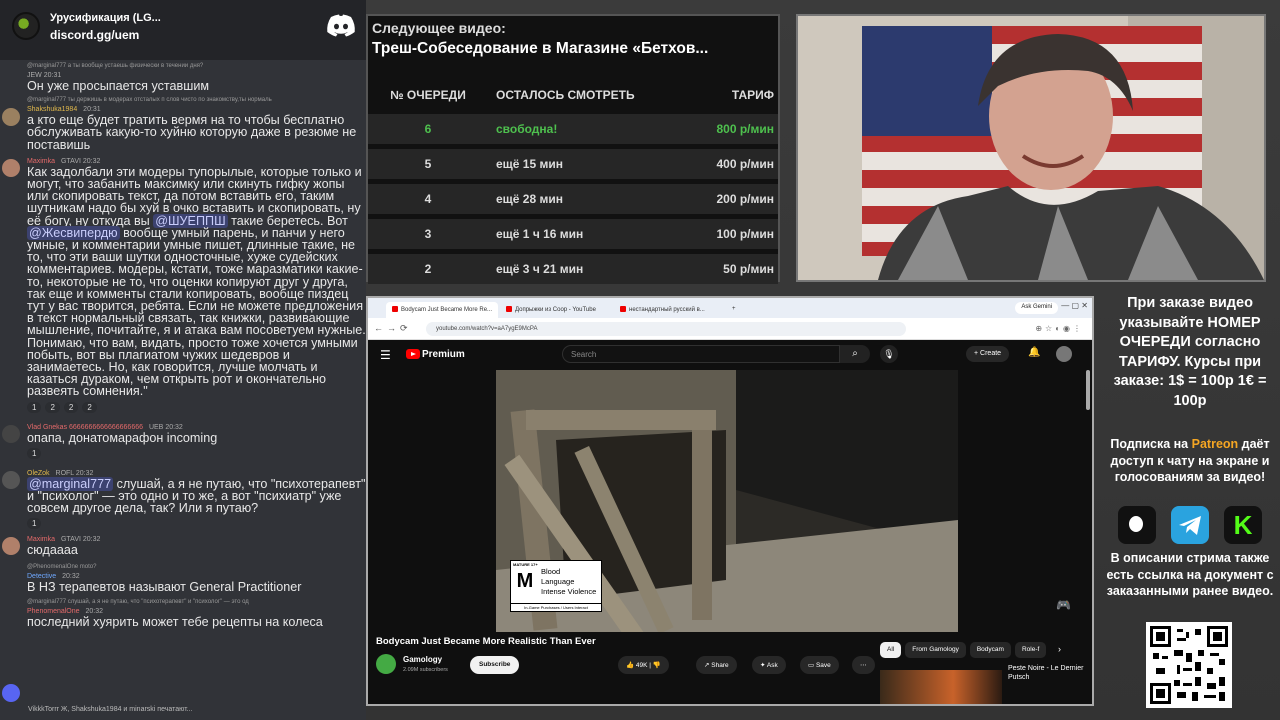 The image size is (1280, 720). What do you see at coordinates (422, 659) in the screenshot?
I see `channel-name: Gamology` at bounding box center [422, 659].